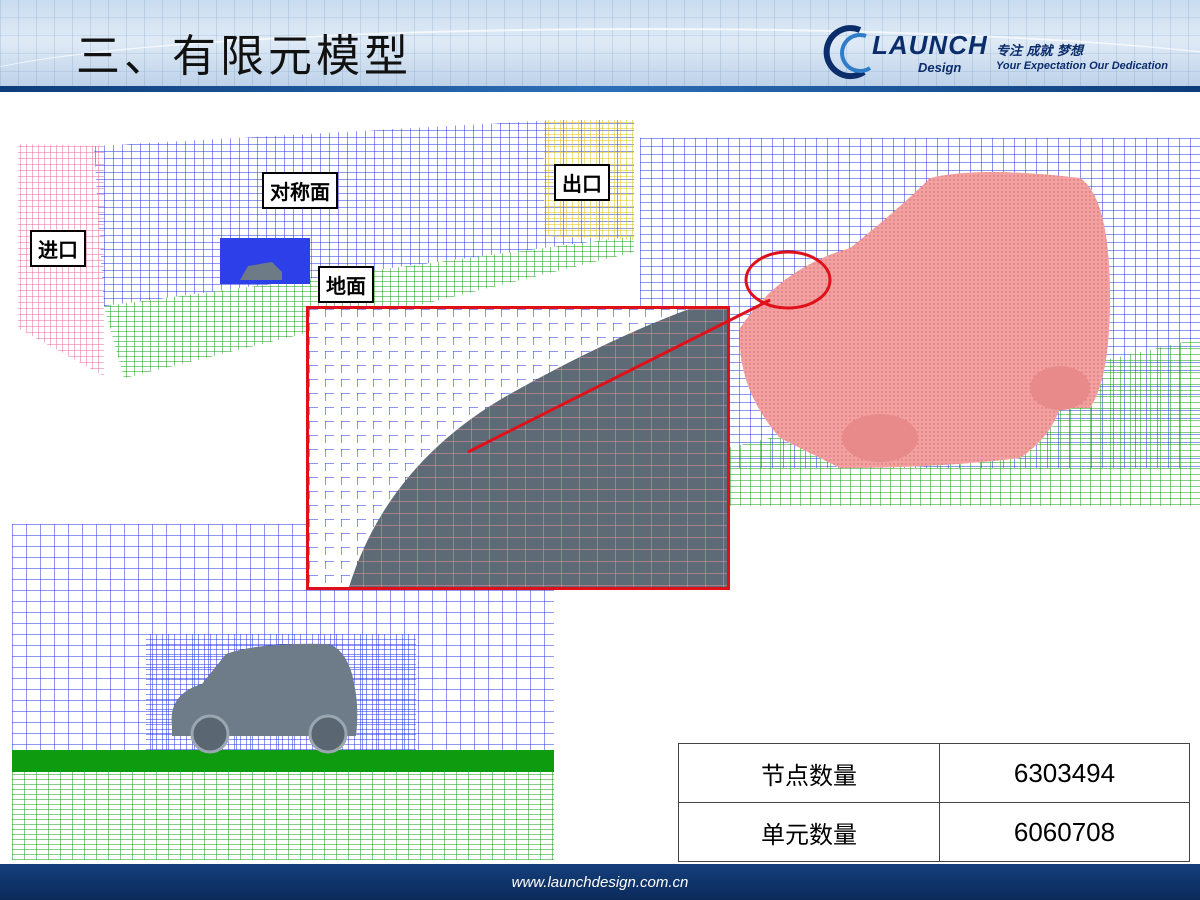 Image resolution: width=1200 pixels, height=900 pixels. I want to click on stat-key: 节点数量, so click(809, 773).